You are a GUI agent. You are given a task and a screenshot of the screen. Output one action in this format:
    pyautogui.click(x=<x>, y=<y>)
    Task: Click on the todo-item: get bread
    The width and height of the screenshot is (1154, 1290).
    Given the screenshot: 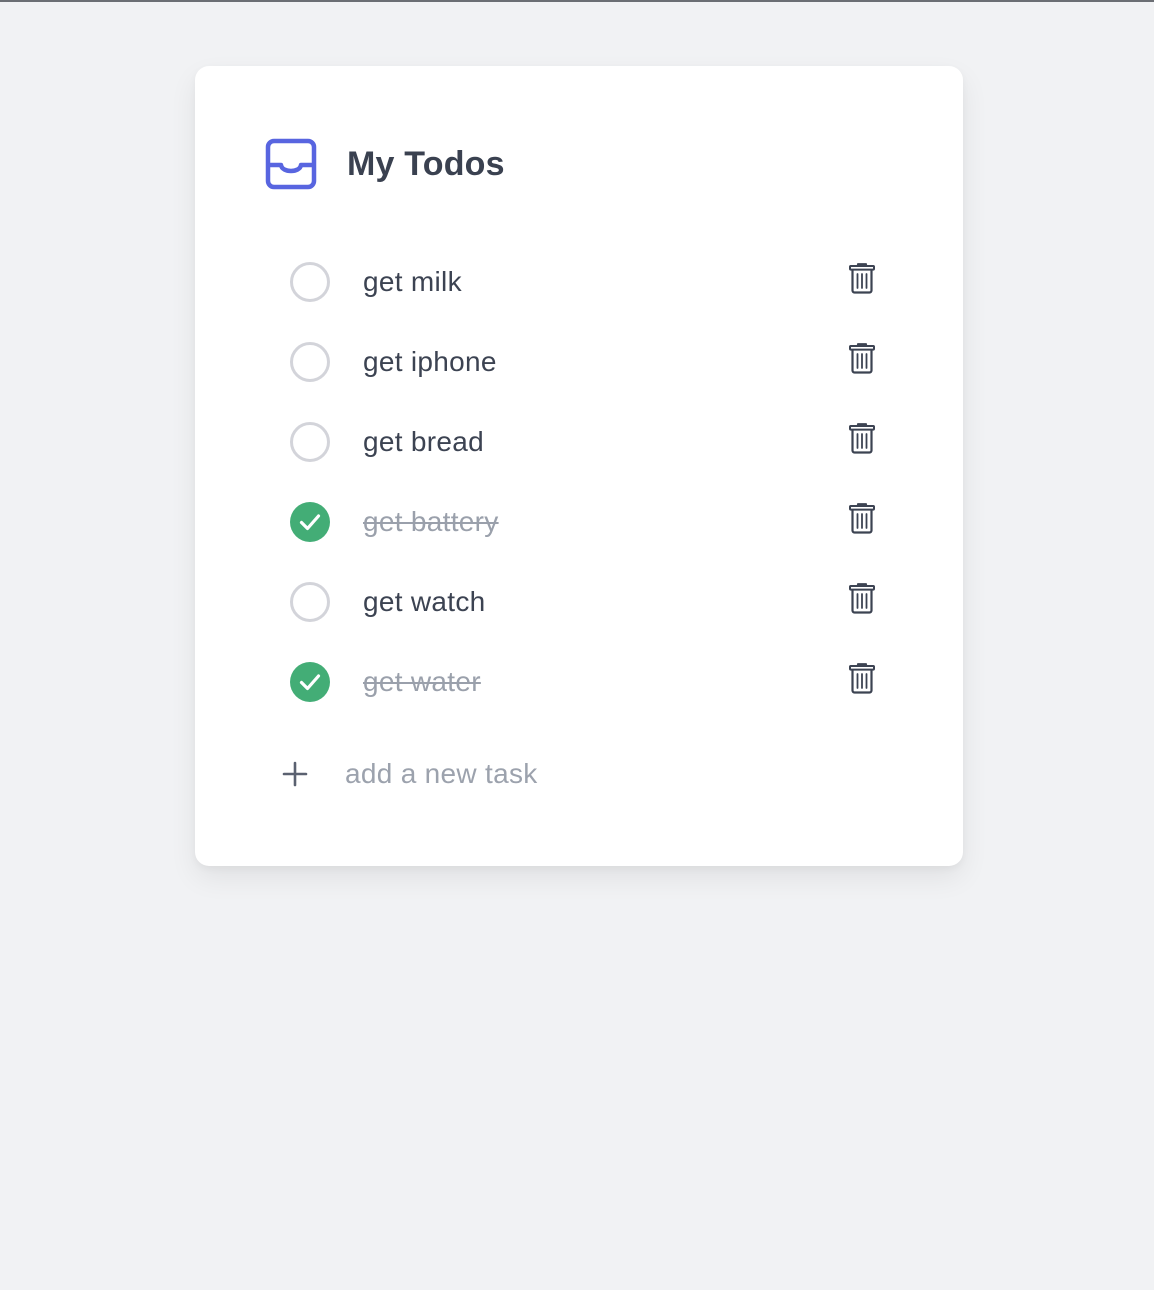 What is the action you would take?
    pyautogui.click(x=579, y=442)
    